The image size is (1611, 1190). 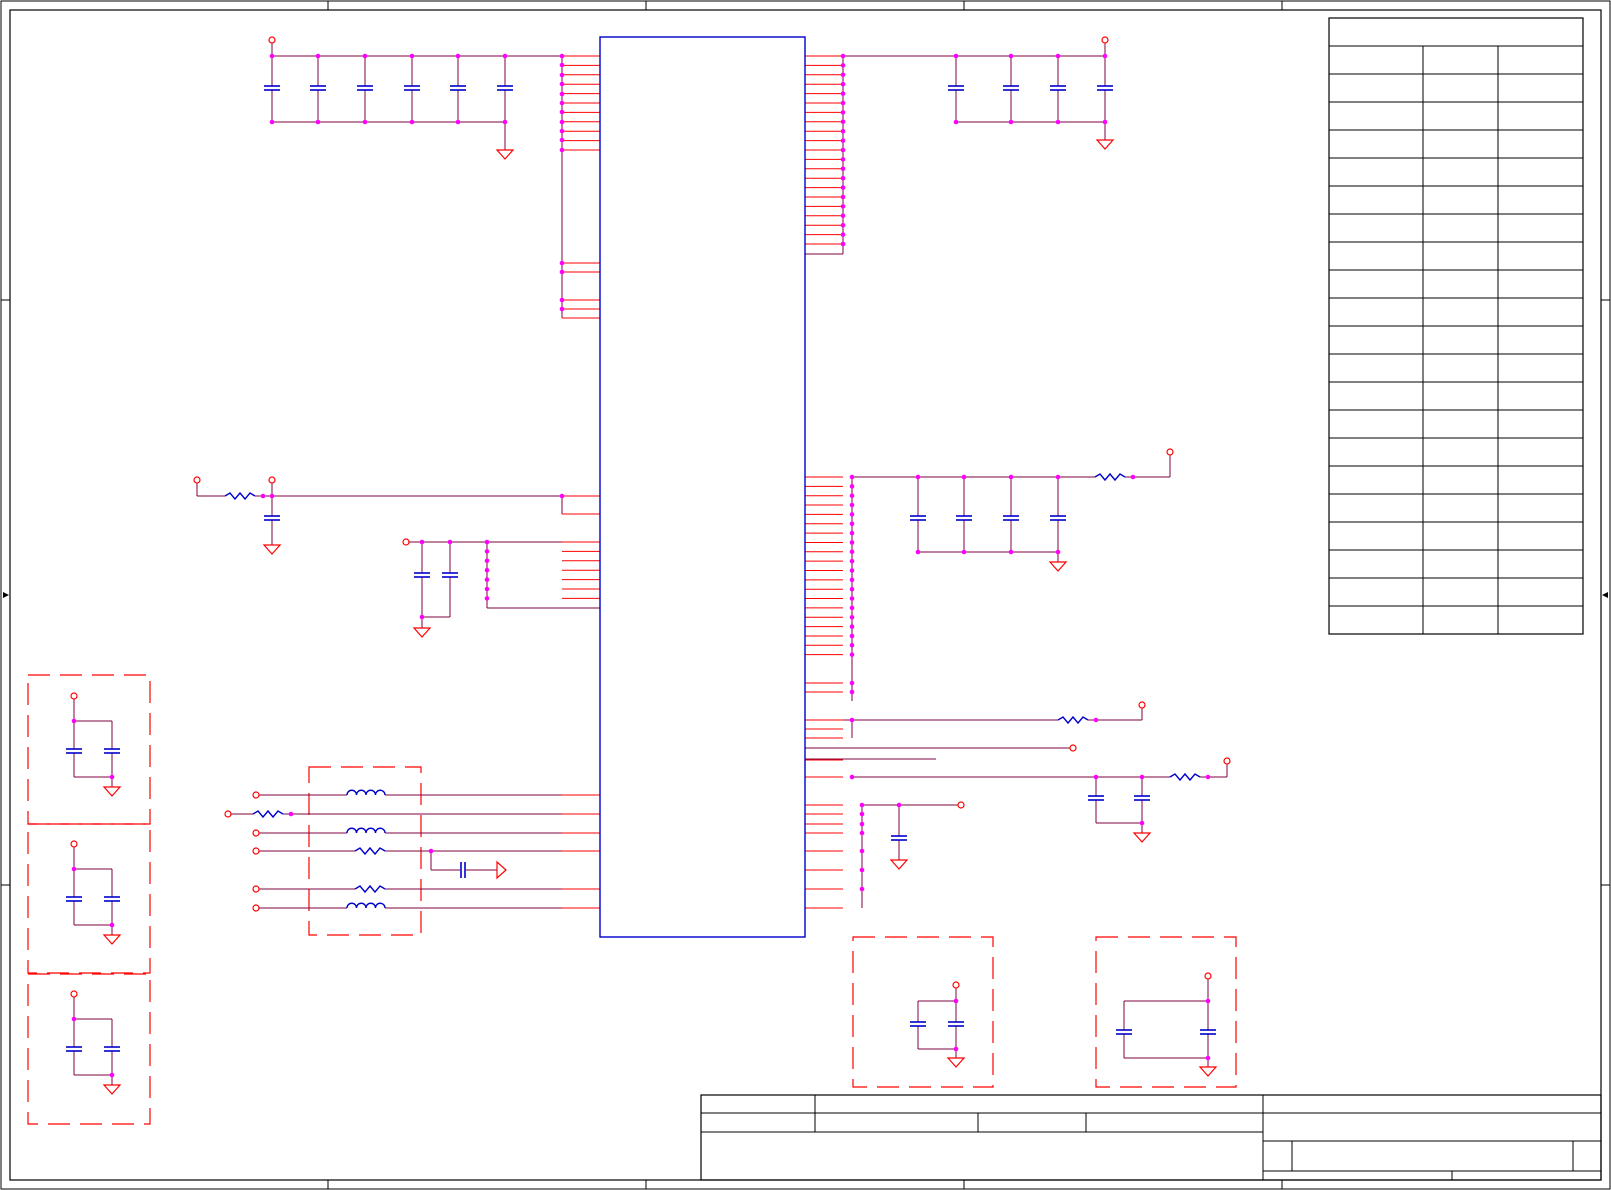 I want to click on ic-pin-stubs, so click(x=702, y=482).